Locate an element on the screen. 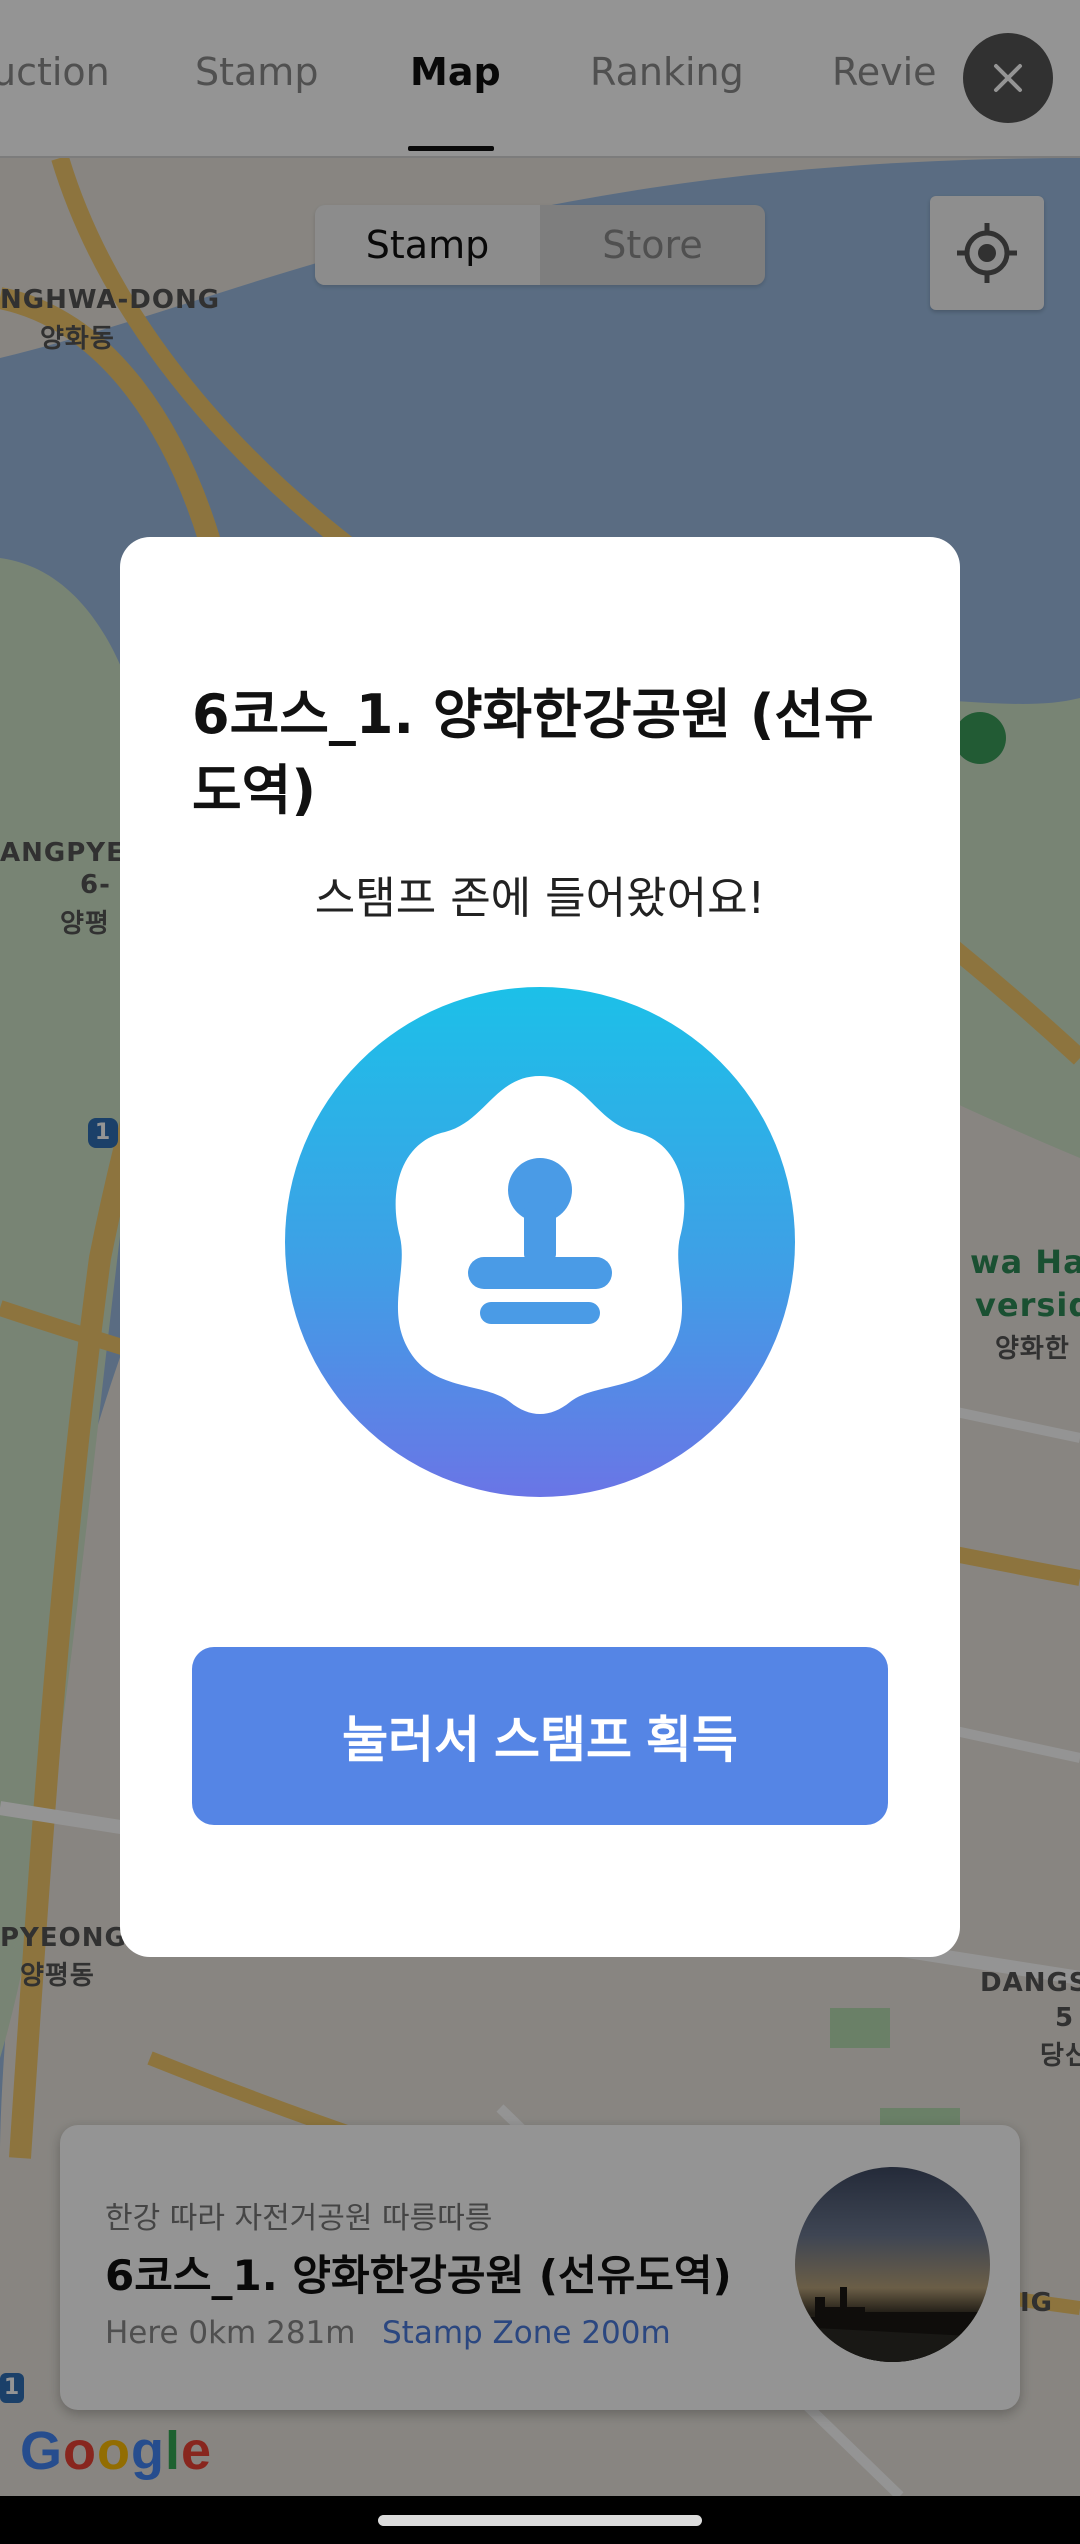 The height and width of the screenshot is (2544, 1080). stamp-badge is located at coordinates (540, 1242).